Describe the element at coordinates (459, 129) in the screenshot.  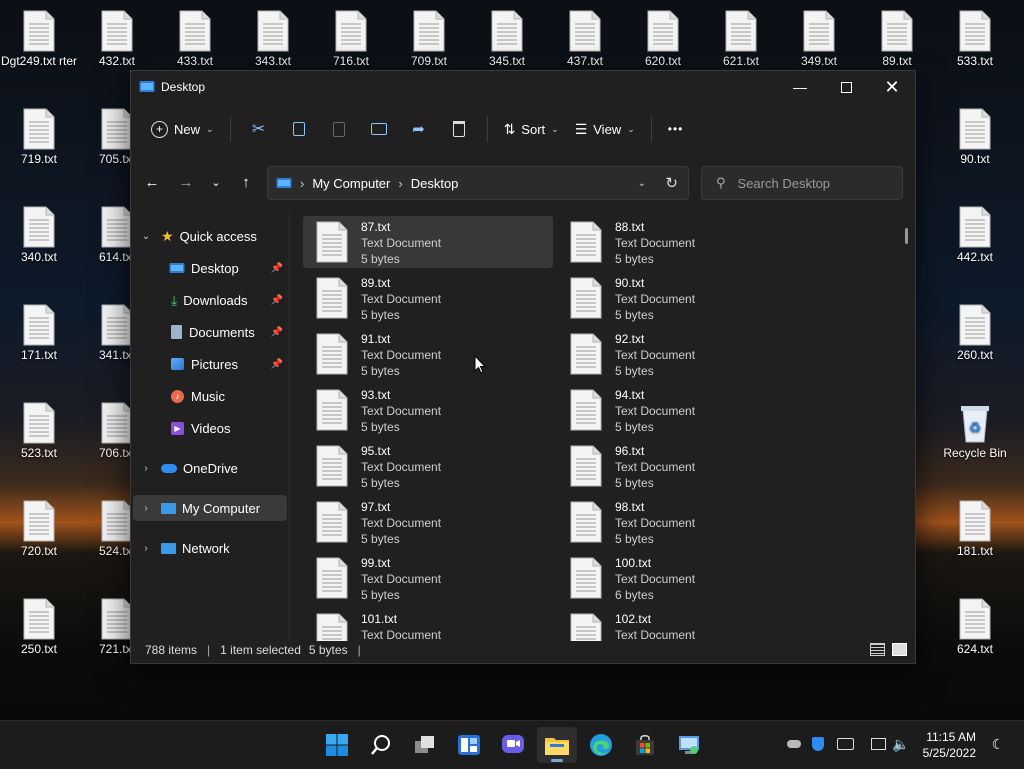
I see `delete-button` at that location.